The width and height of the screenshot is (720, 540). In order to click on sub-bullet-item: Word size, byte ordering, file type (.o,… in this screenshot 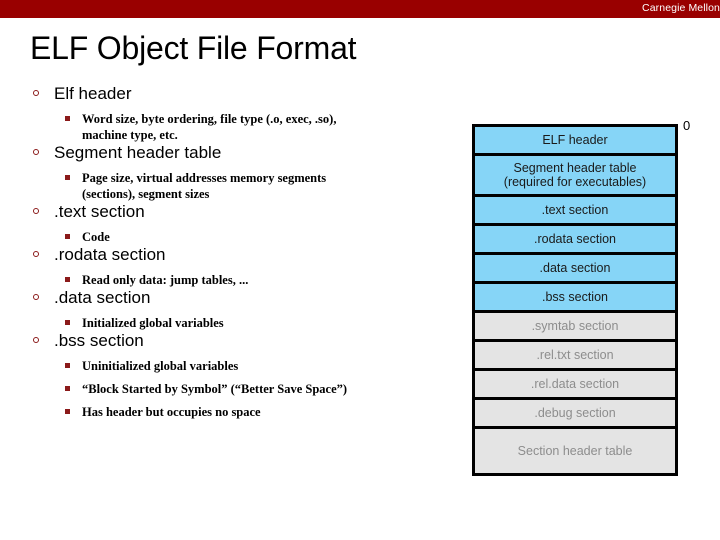, I will do `click(245, 127)`.